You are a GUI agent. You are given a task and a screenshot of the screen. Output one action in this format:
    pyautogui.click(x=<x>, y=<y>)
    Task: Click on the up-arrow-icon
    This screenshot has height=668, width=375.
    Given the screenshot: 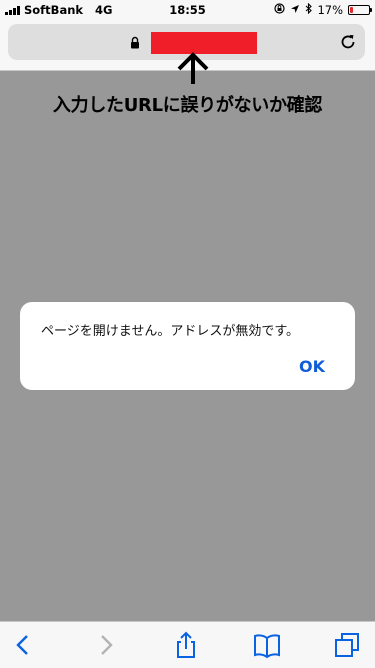 What is the action you would take?
    pyautogui.click(x=193, y=68)
    